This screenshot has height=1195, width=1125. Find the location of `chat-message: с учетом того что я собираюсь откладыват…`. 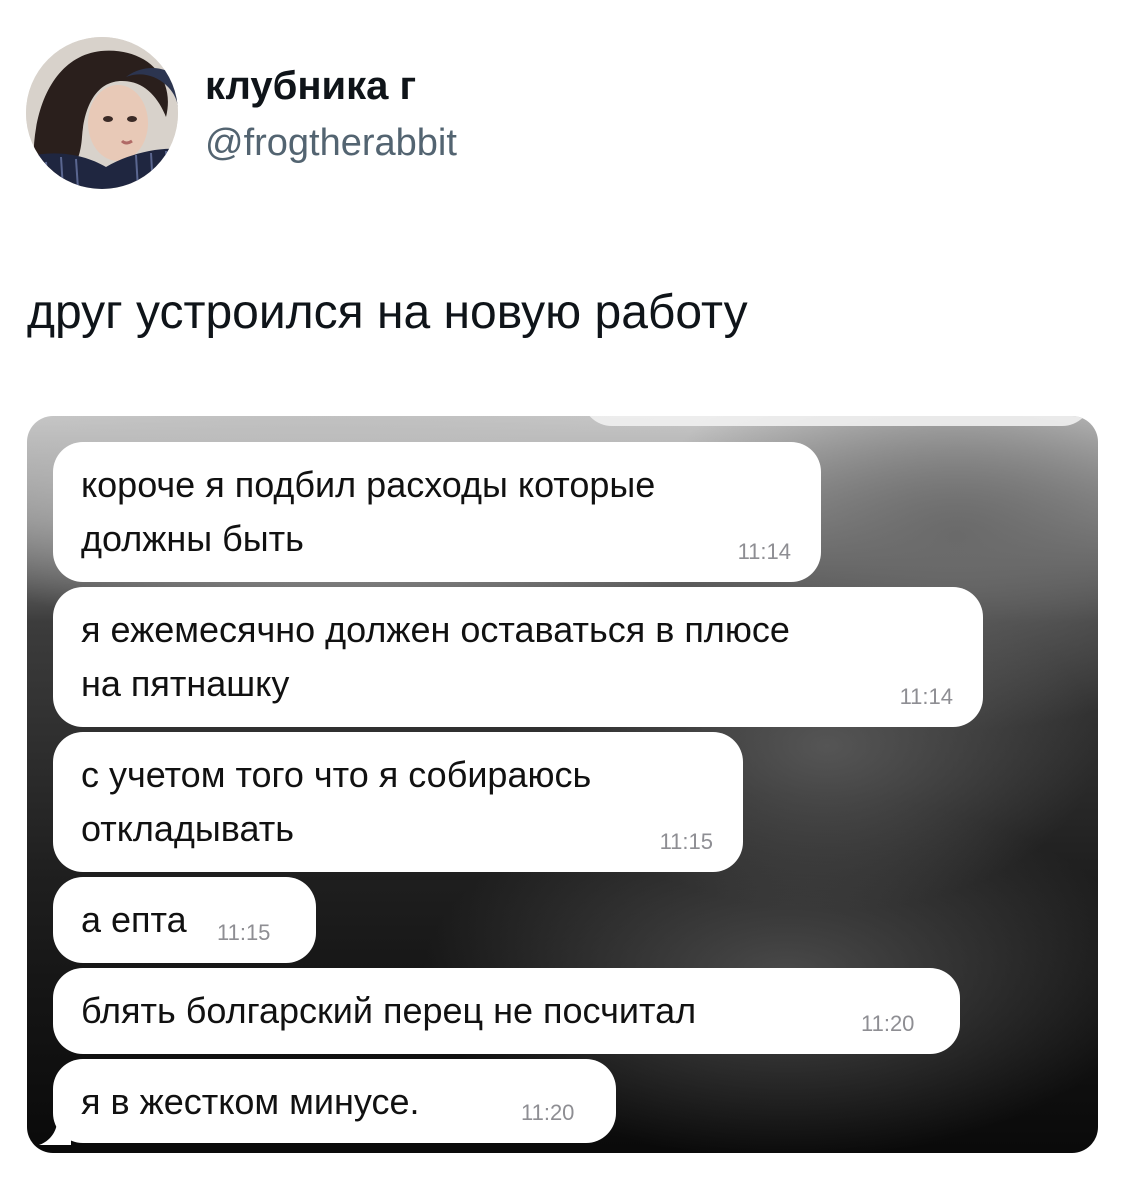

chat-message: с учетом того что я собираюсь откладыват… is located at coordinates (398, 802).